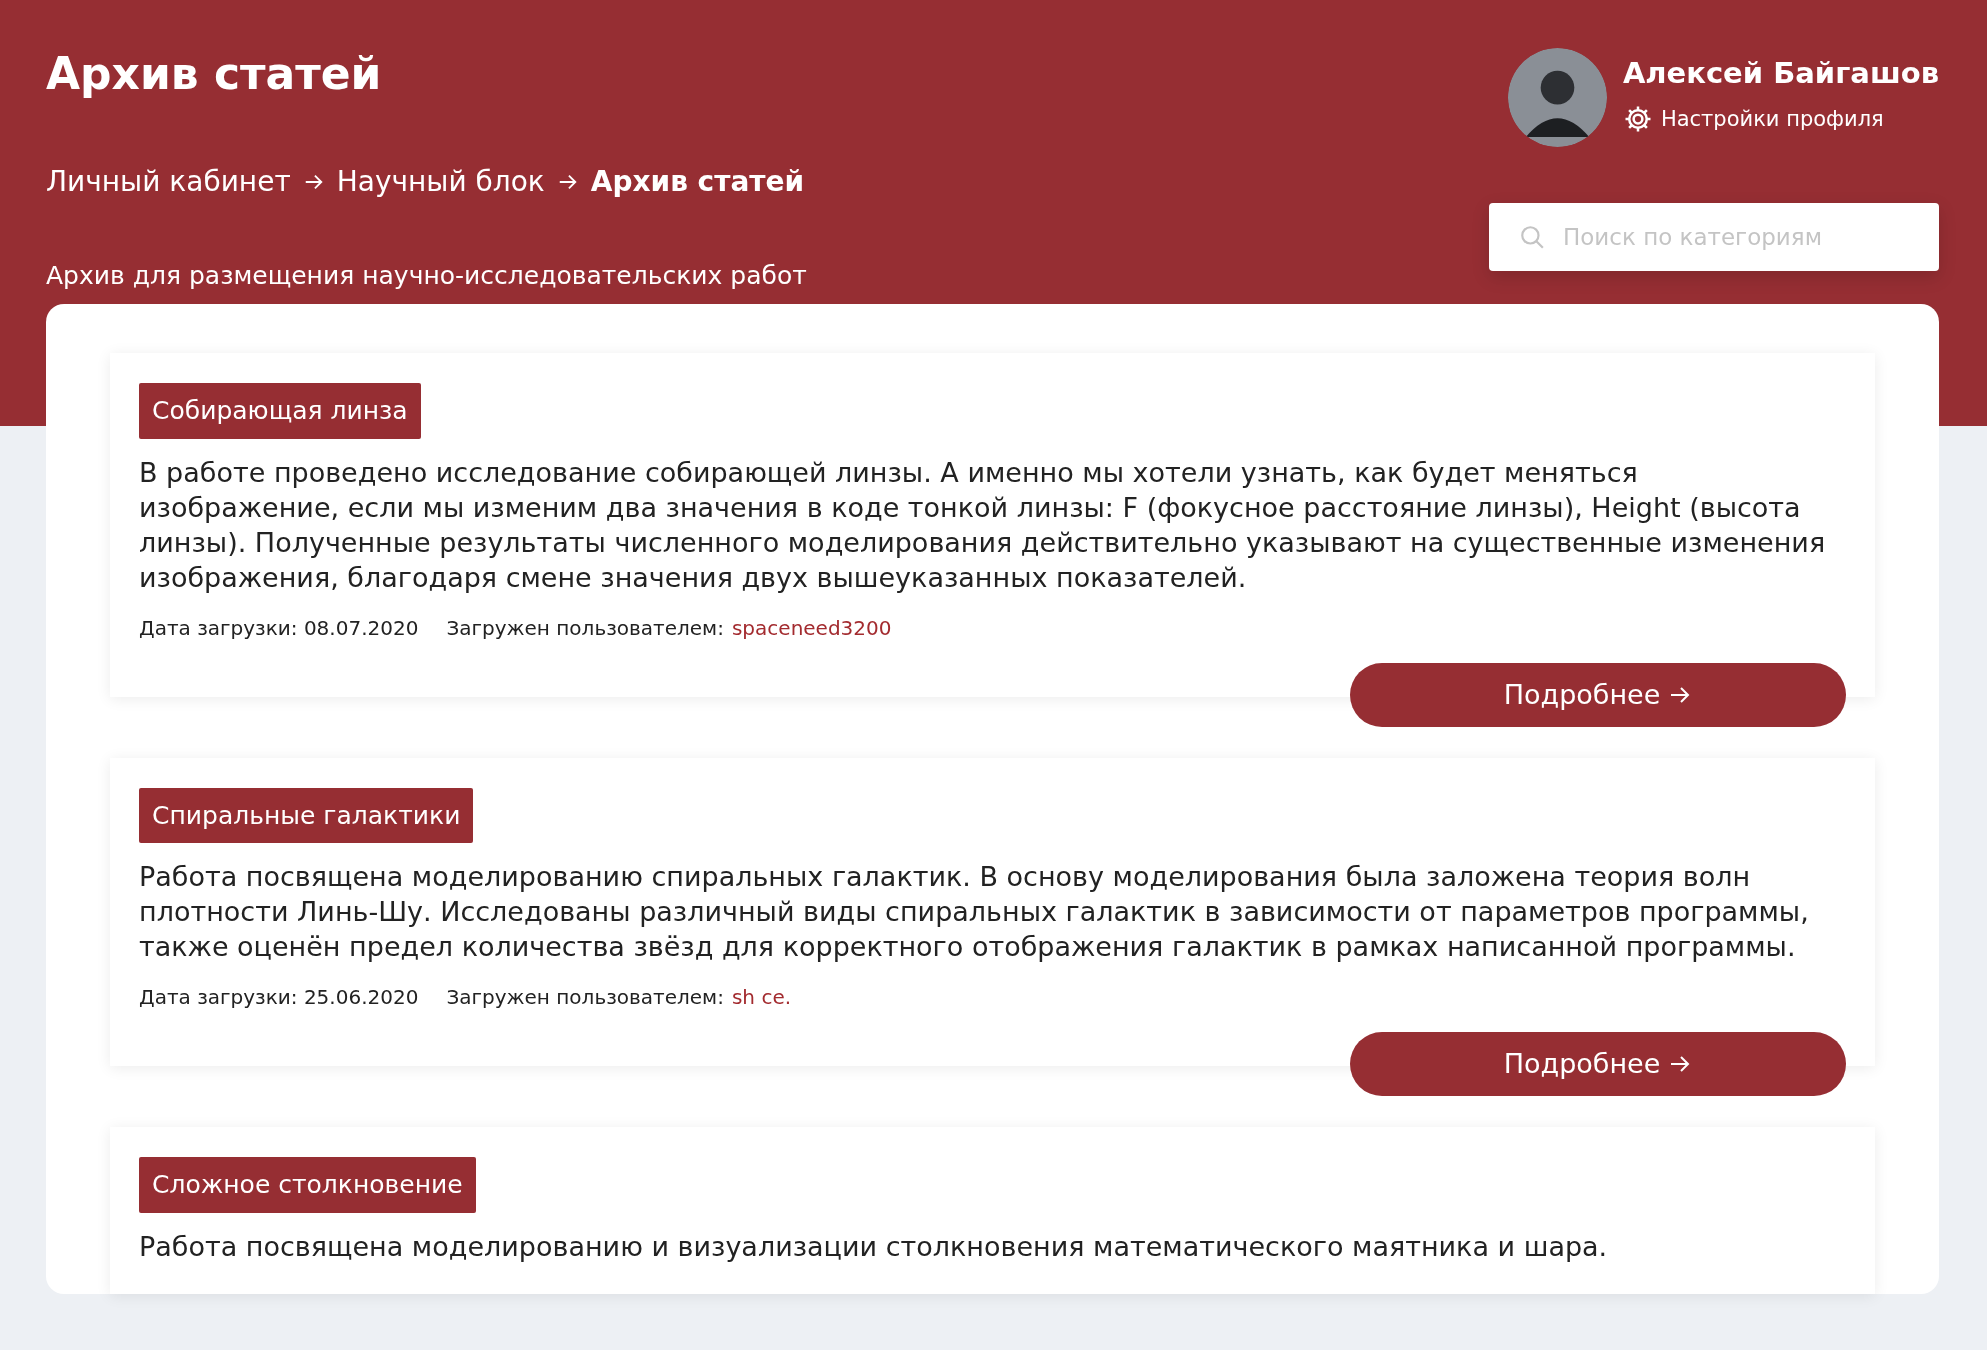 Image resolution: width=1987 pixels, height=1350 pixels. I want to click on breadcrumb-link: Личный кабинет, so click(168, 181).